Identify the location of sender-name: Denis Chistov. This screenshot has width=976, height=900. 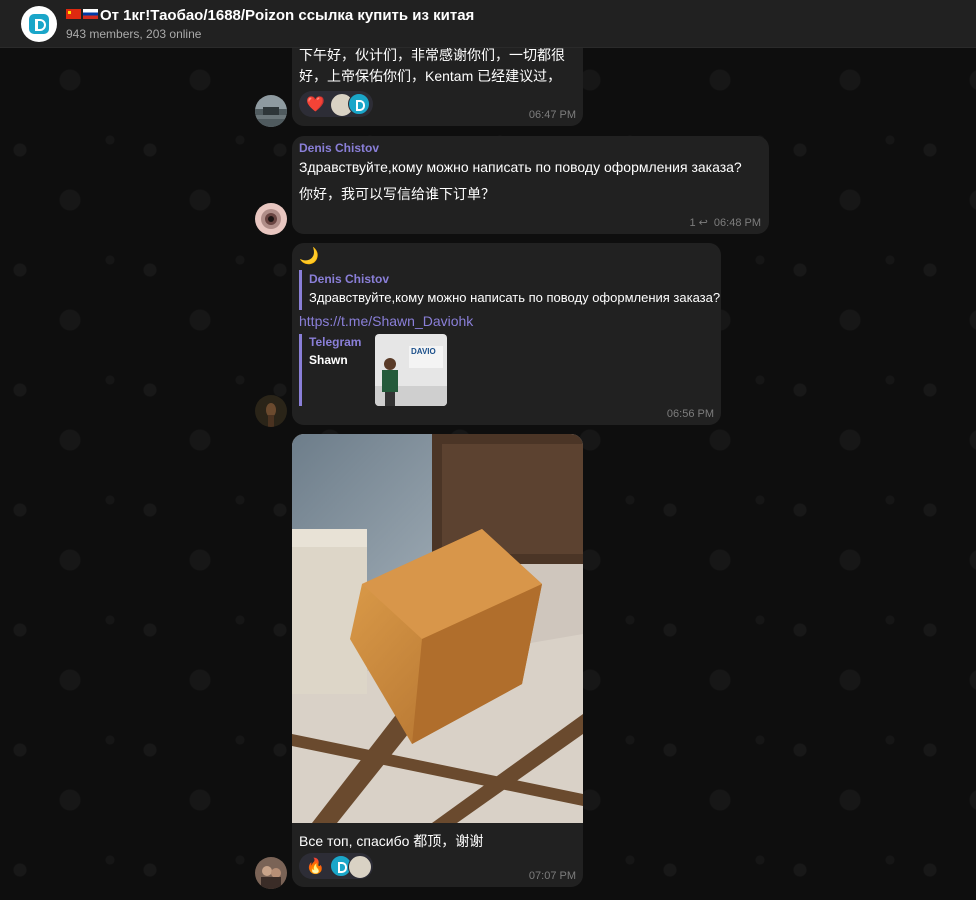
(339, 148).